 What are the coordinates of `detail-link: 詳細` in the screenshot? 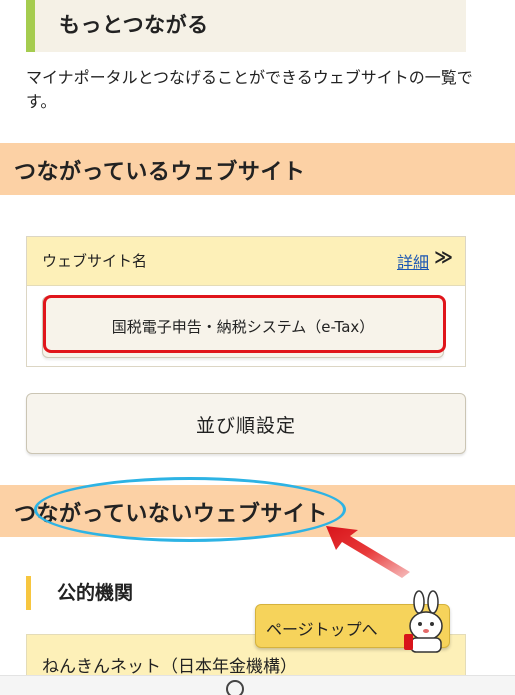 It's located at (413, 261).